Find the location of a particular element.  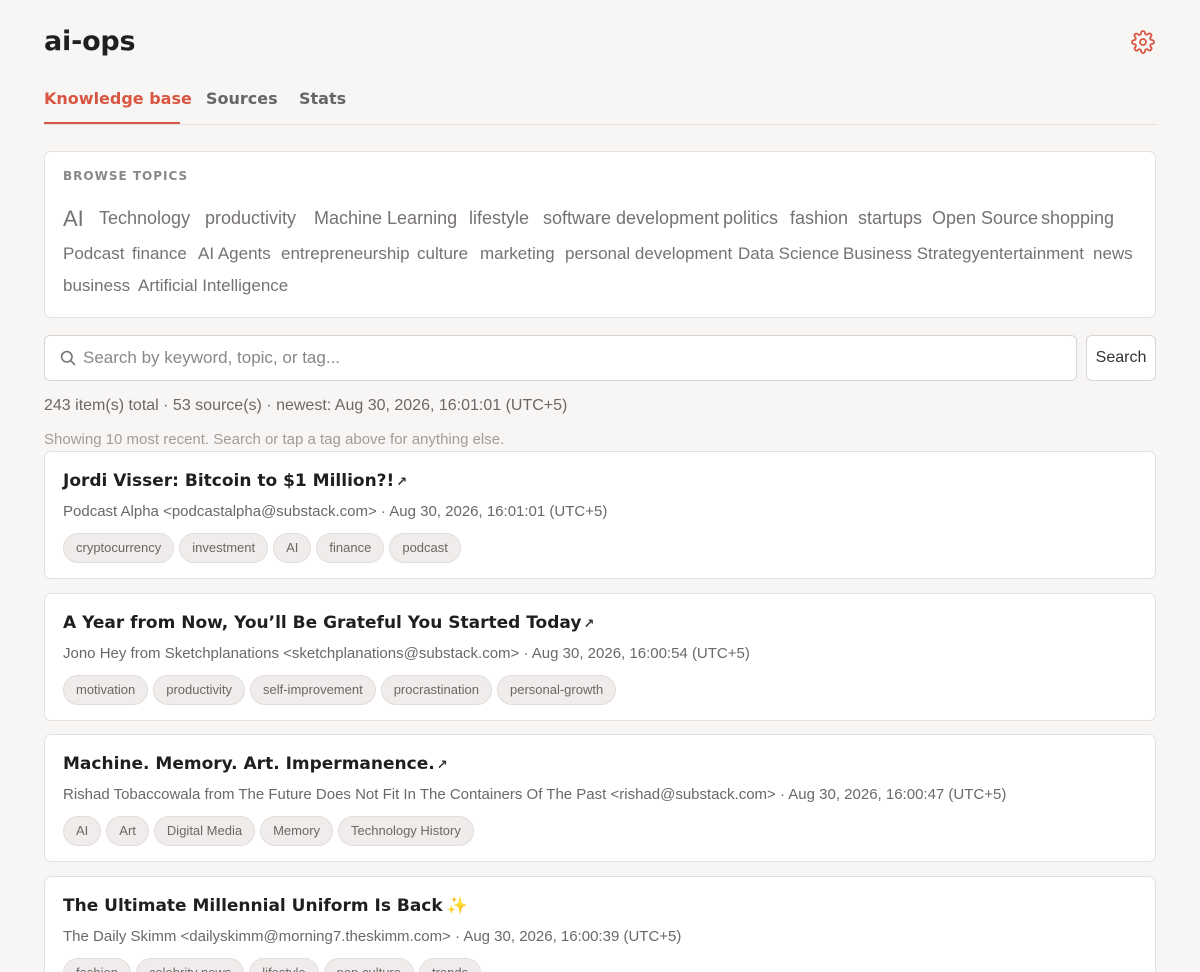

topic-tag: news is located at coordinates (1113, 254).